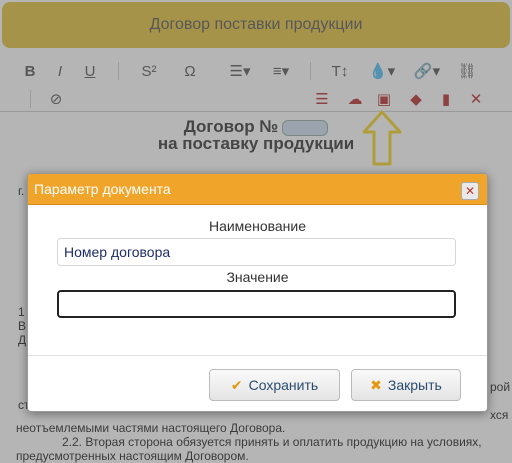 The image size is (512, 463). I want to click on check-icon: ✔, so click(236, 384).